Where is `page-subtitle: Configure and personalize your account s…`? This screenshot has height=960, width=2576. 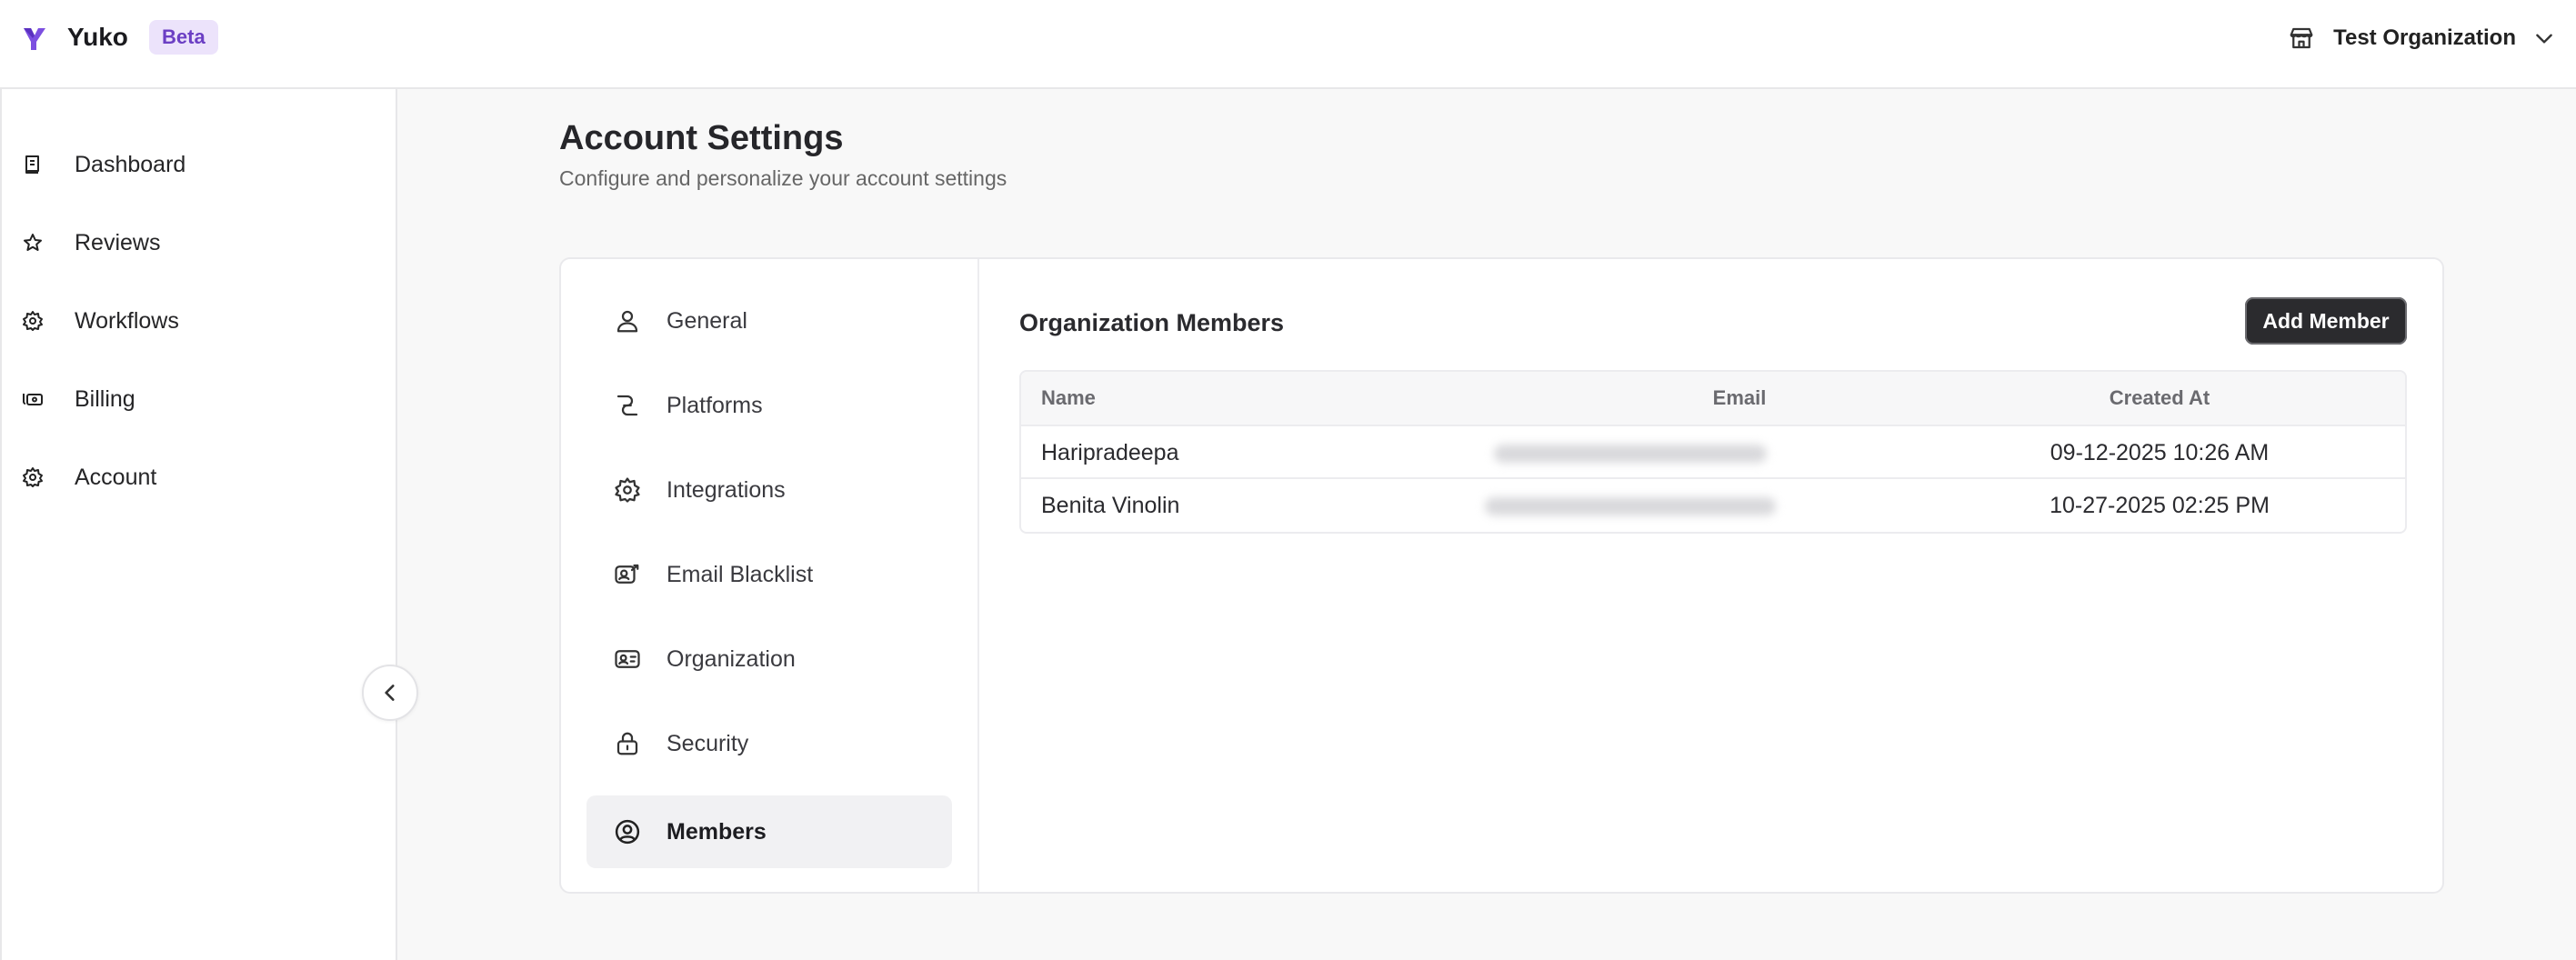
page-subtitle: Configure and personalize your account s… is located at coordinates (783, 178).